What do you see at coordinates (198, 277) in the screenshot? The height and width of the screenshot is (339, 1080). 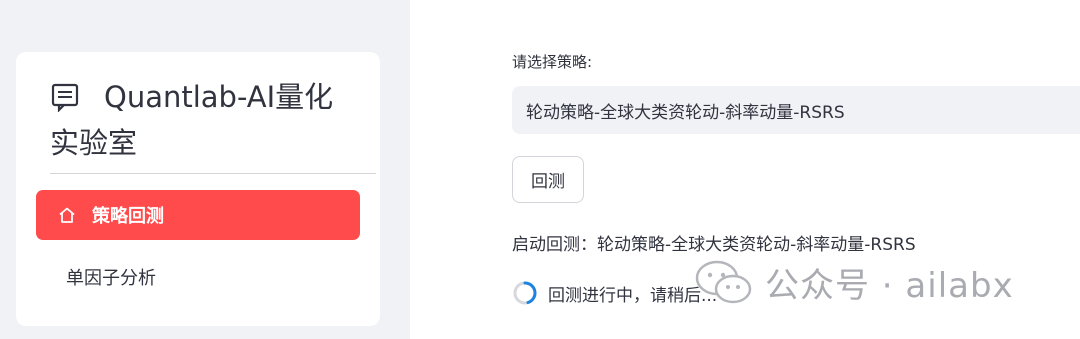 I see `menu-item-single-factor: 单因子分析` at bounding box center [198, 277].